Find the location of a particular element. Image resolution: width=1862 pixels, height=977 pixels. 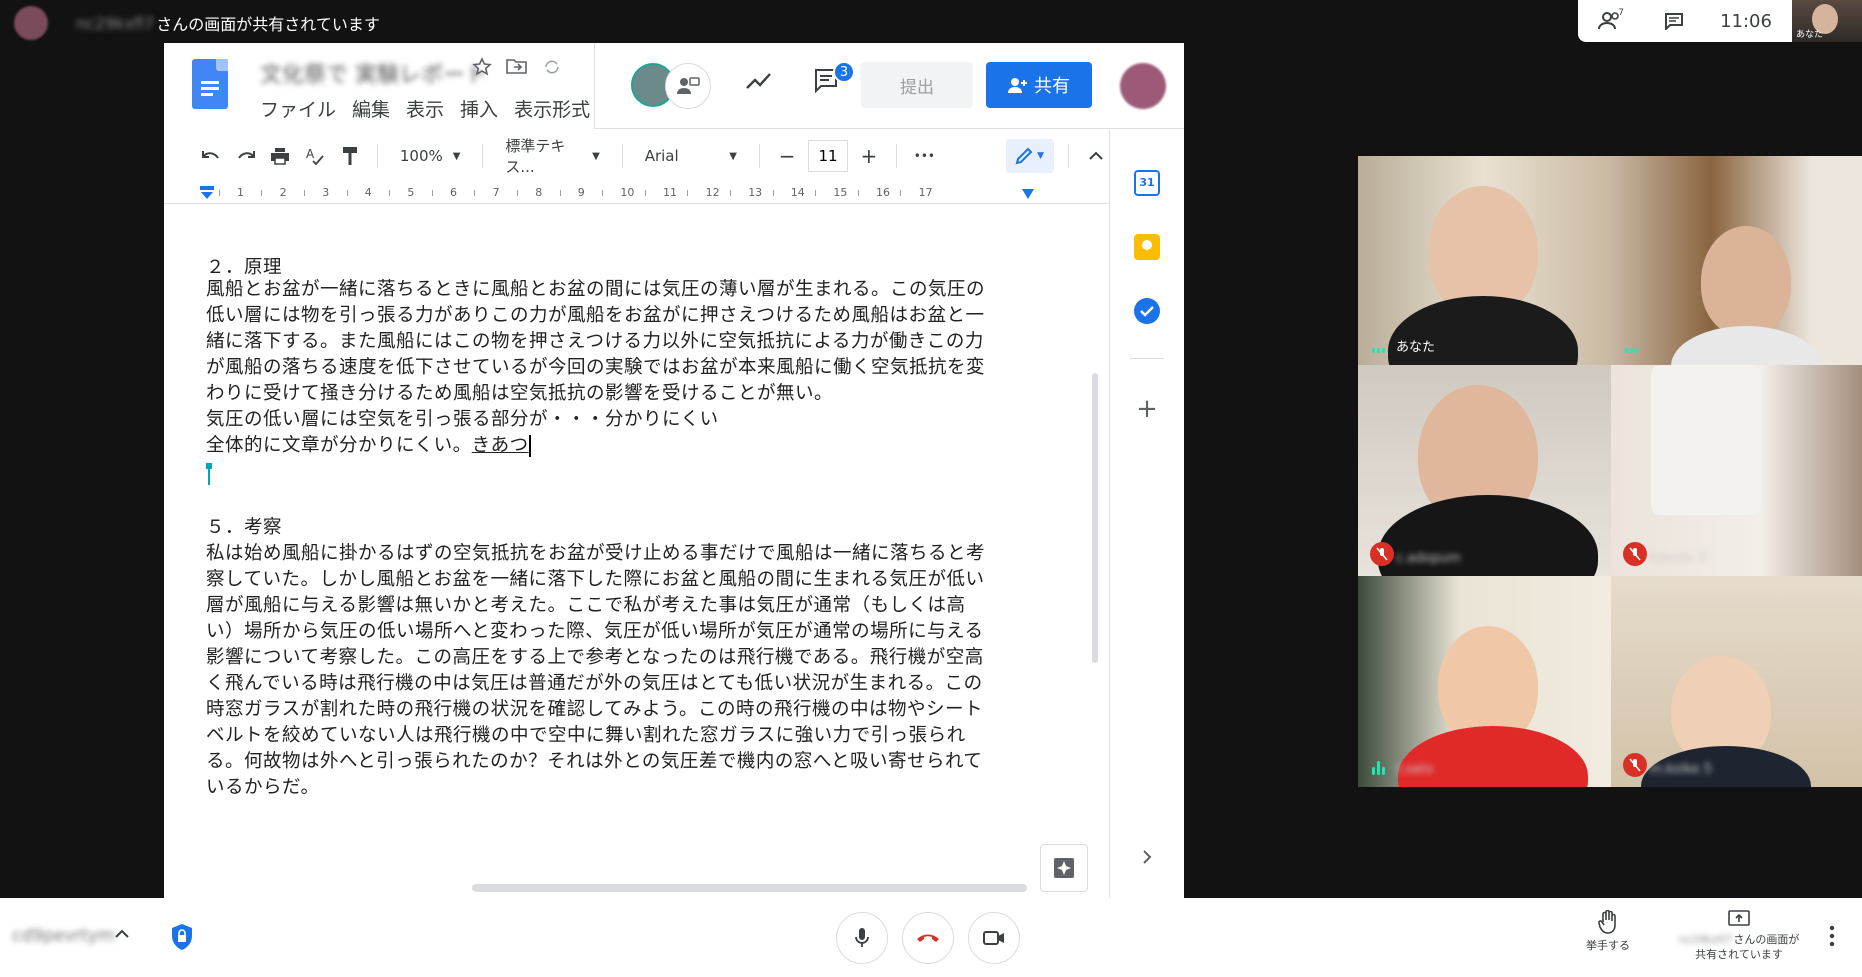

docs-logo-icon is located at coordinates (210, 84).